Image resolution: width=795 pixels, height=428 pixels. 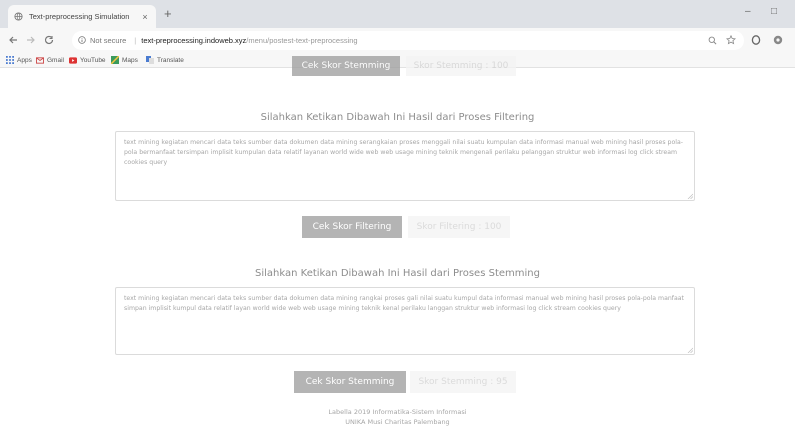 What do you see at coordinates (24, 60) in the screenshot?
I see `bookmark-label: Apps` at bounding box center [24, 60].